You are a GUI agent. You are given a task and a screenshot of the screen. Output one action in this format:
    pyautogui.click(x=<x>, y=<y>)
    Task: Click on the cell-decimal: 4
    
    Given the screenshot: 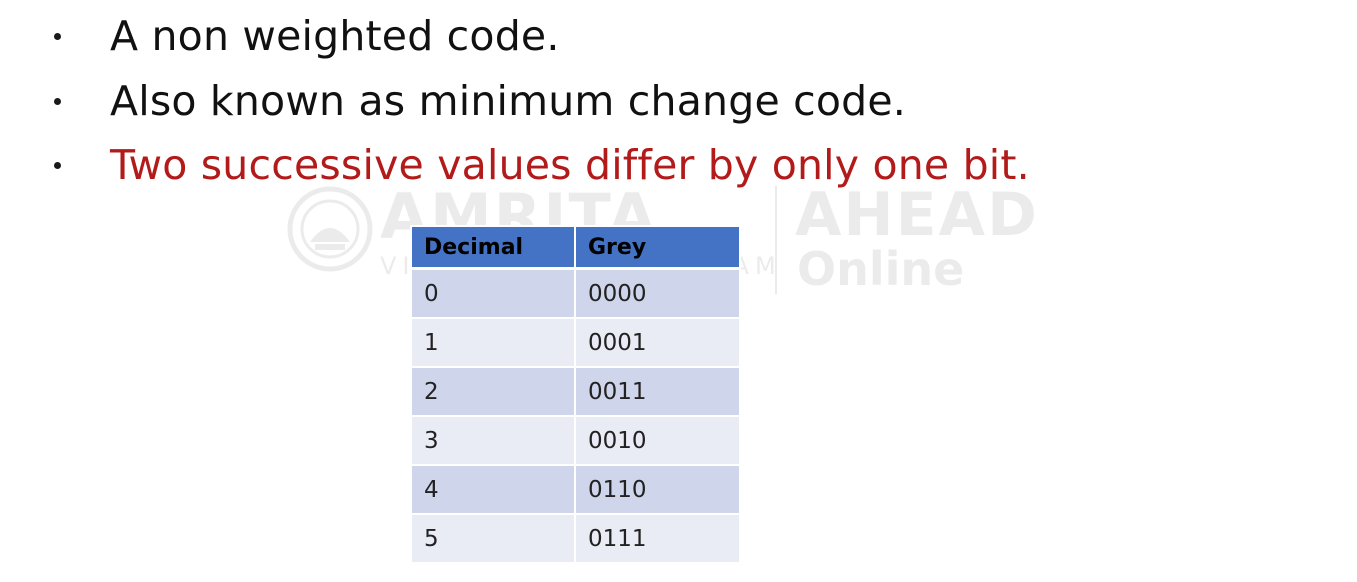 What is the action you would take?
    pyautogui.click(x=493, y=489)
    